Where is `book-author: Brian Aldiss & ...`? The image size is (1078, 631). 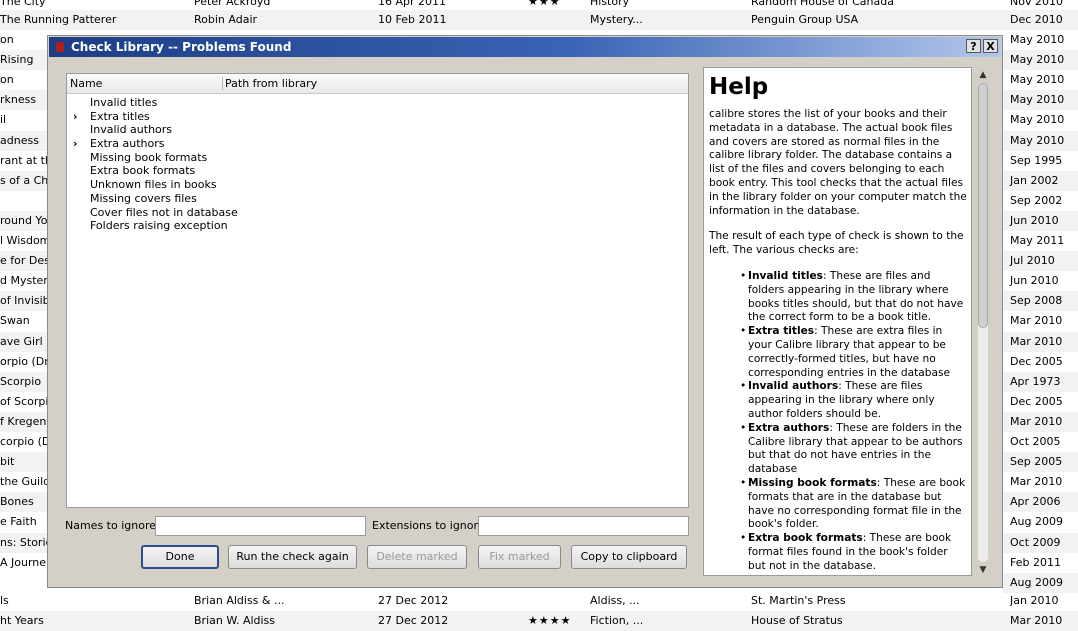 book-author: Brian Aldiss & ... is located at coordinates (239, 600).